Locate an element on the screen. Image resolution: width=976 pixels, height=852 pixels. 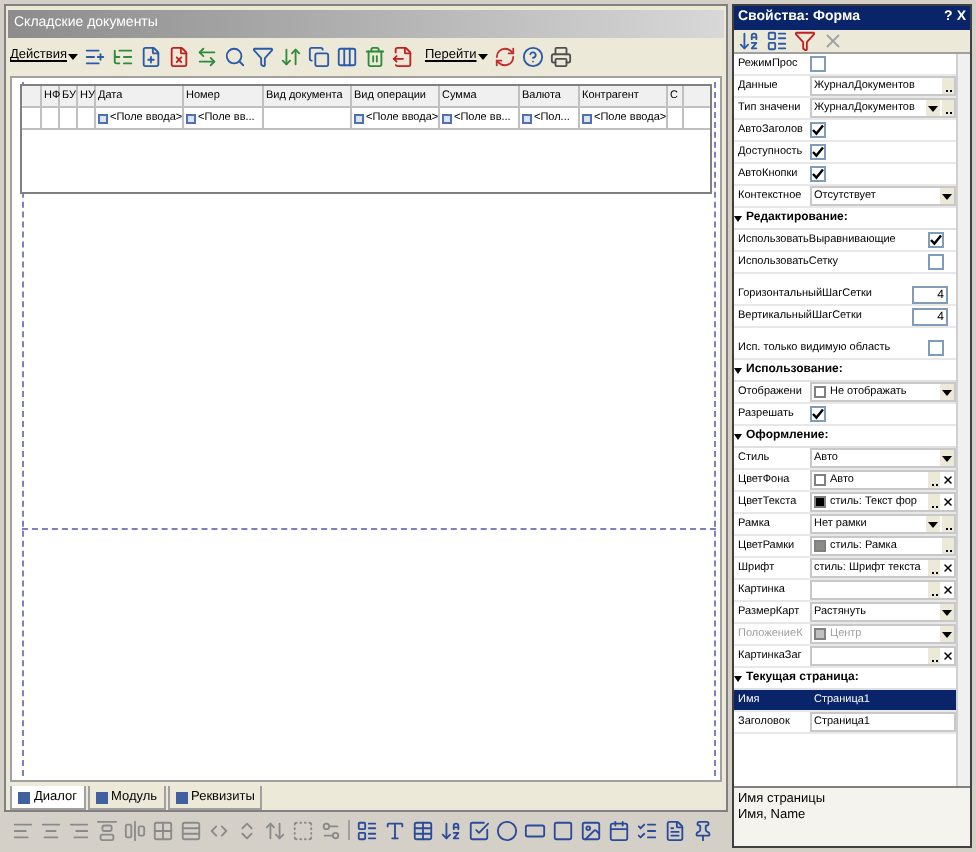
scrollbar is located at coordinates (963, 420).